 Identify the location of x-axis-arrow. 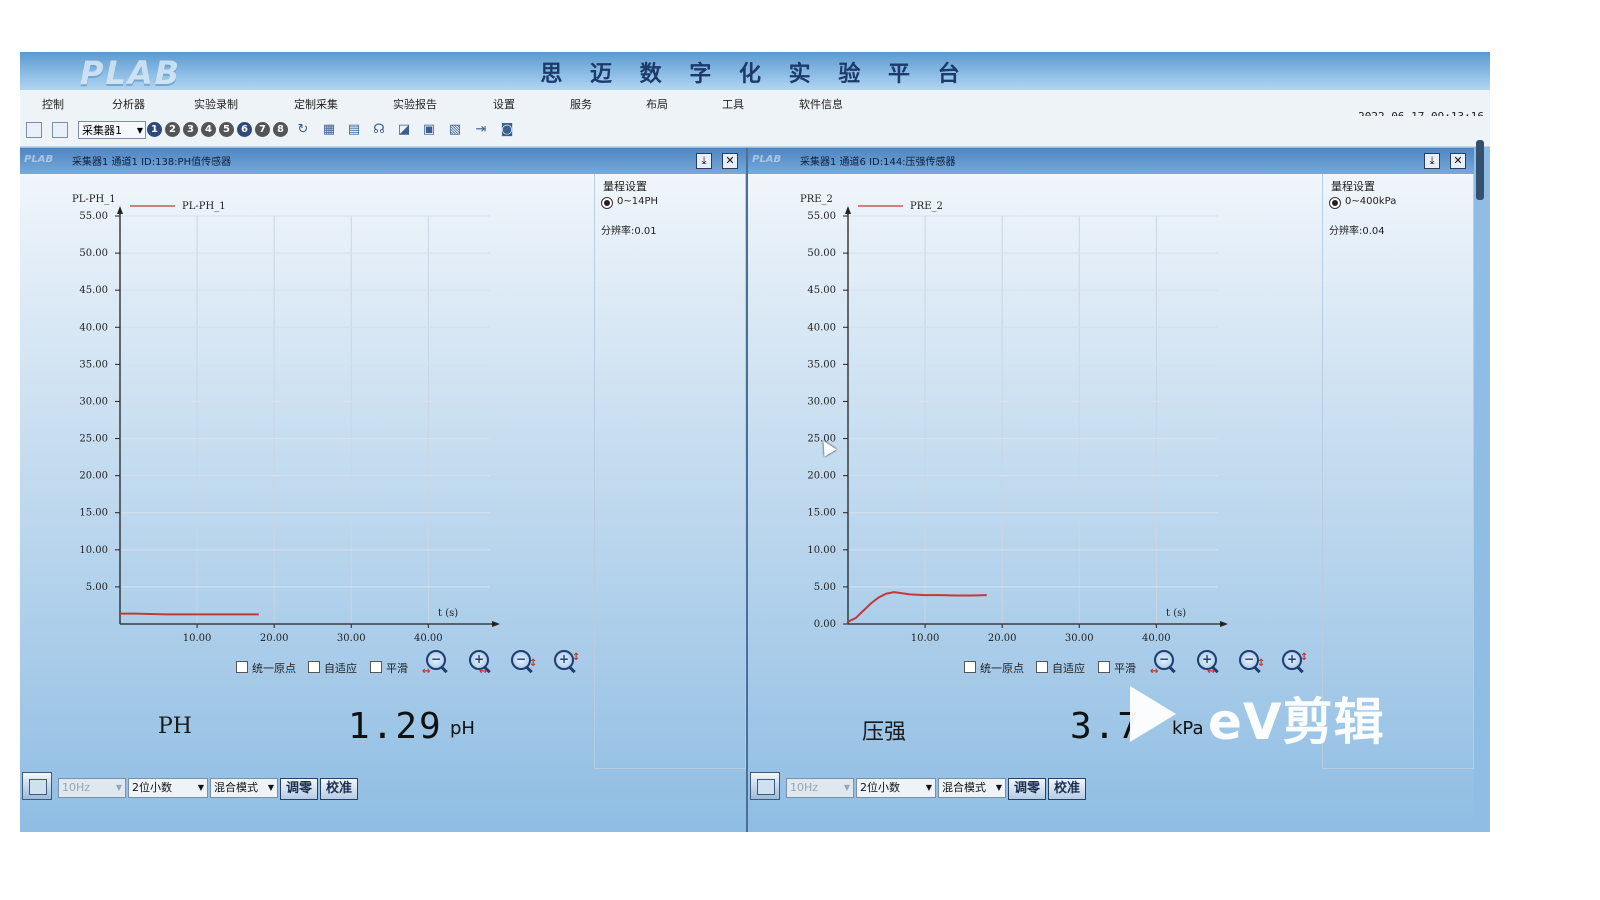
(496, 624).